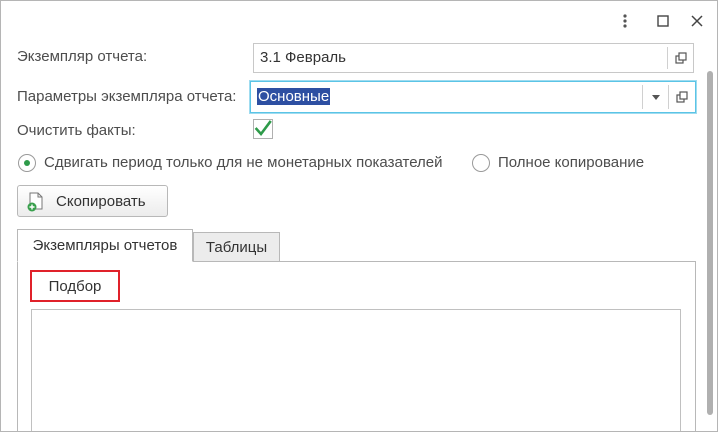  I want to click on select-button-label: Подбор, so click(75, 286).